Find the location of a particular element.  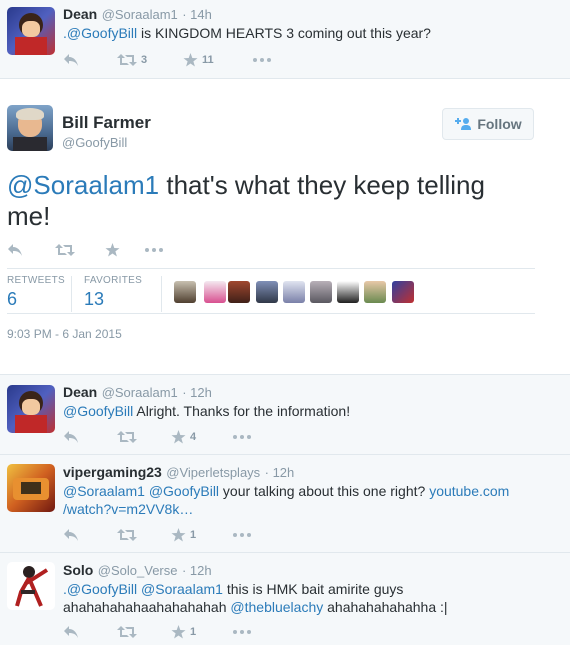

follow-button: Follow is located at coordinates (488, 124).